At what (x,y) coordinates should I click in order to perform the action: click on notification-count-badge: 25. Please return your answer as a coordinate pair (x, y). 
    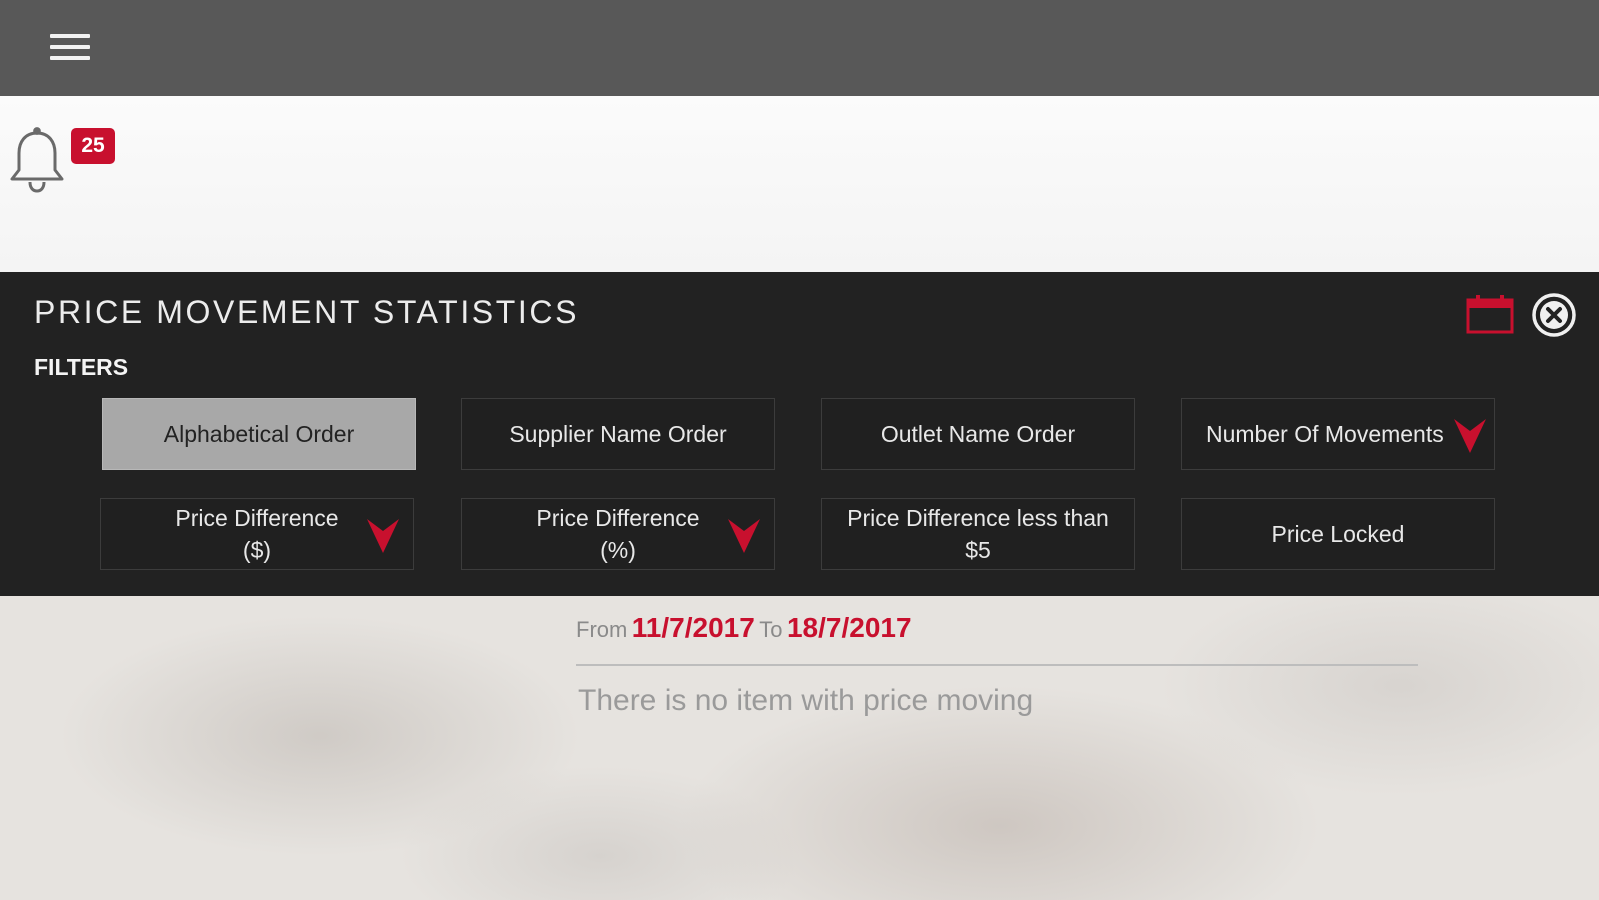
    Looking at the image, I should click on (93, 146).